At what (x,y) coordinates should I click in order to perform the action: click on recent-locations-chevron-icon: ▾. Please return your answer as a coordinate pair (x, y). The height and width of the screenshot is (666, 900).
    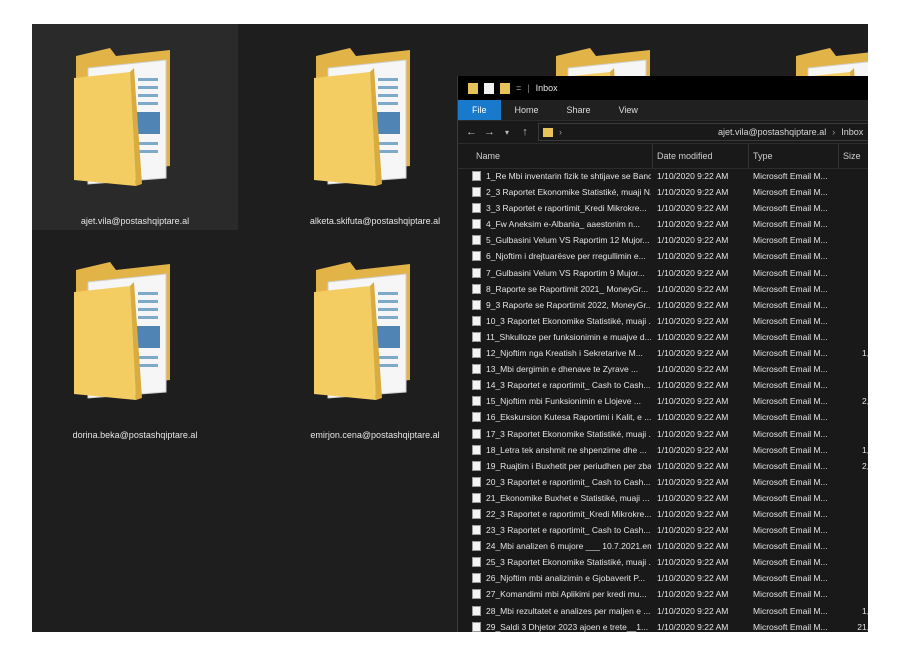
    Looking at the image, I should click on (507, 132).